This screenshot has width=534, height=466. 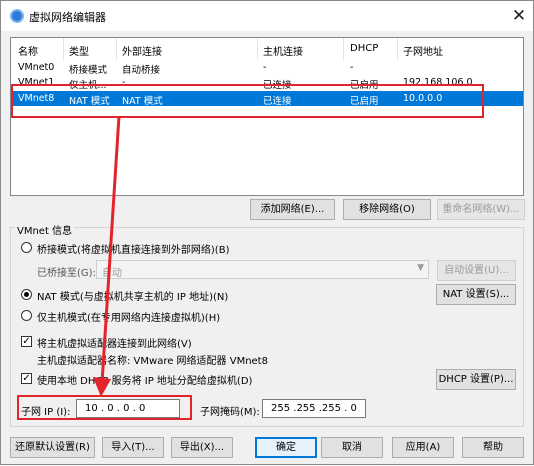 What do you see at coordinates (314, 408) in the screenshot?
I see `subnet-mask-input: 255 .255 .255 . 0` at bounding box center [314, 408].